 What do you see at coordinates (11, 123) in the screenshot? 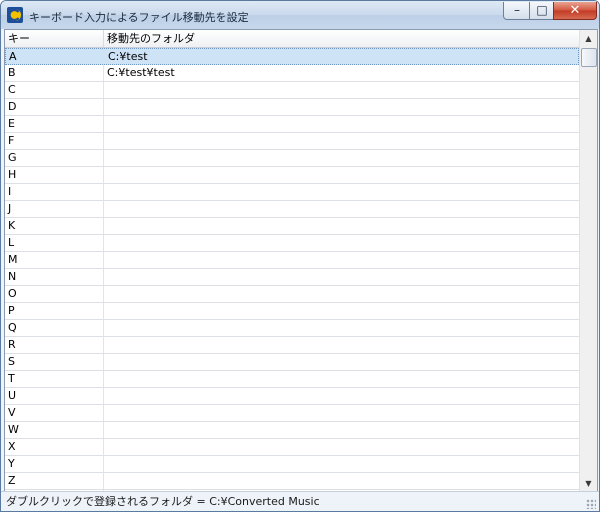
I see `key-cell: E` at bounding box center [11, 123].